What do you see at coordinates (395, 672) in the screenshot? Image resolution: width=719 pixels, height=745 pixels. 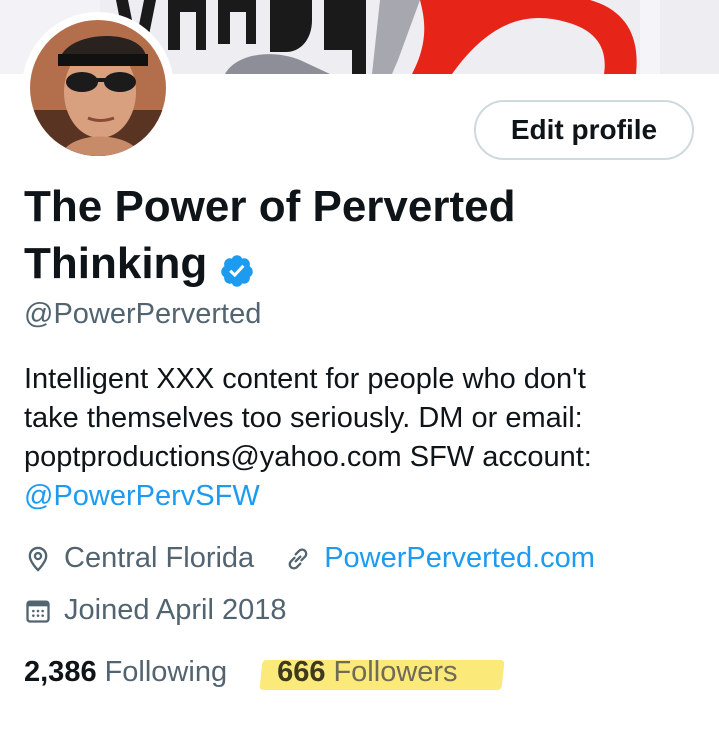 I see `followers-label: Followers` at bounding box center [395, 672].